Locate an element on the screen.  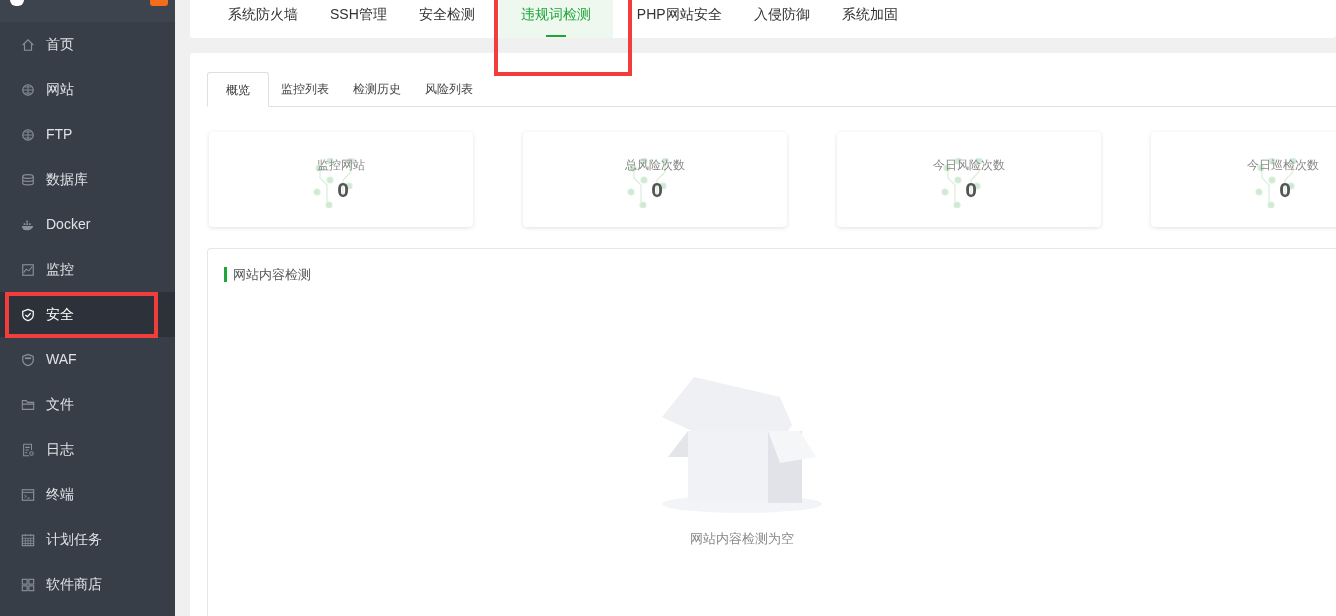
sub-tab: 监控列表 is located at coordinates (305, 89).